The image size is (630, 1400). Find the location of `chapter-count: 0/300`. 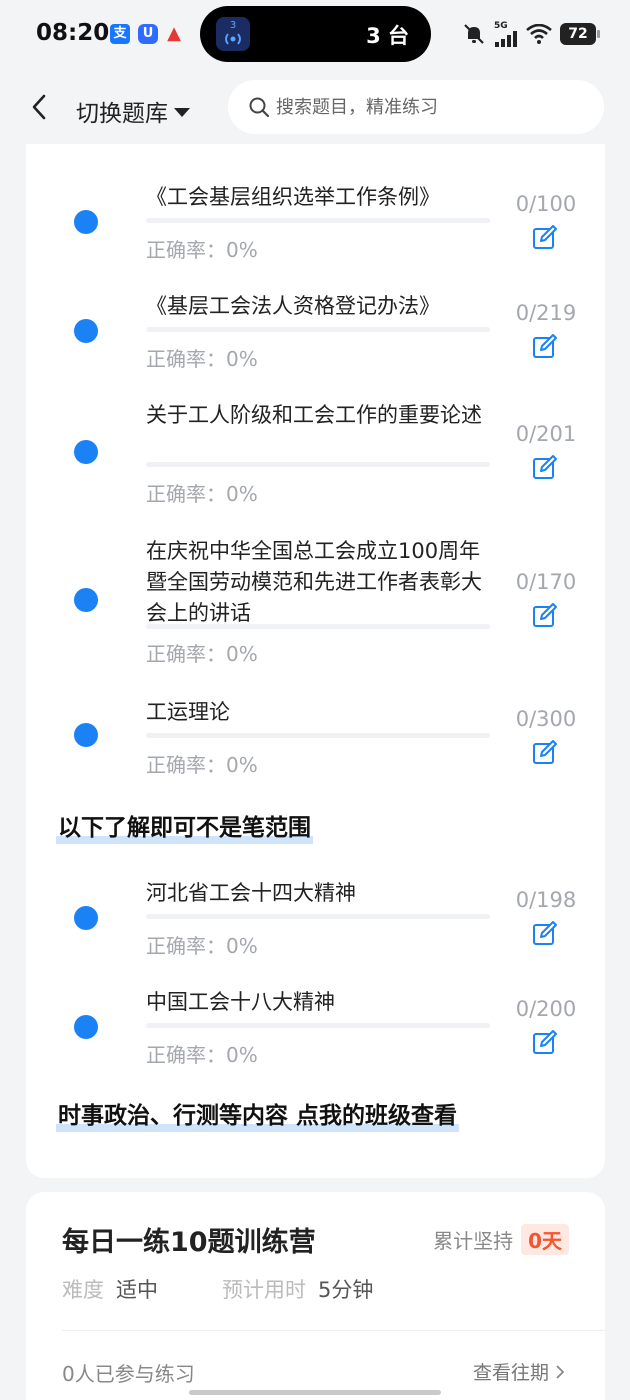

chapter-count: 0/300 is located at coordinates (546, 719).